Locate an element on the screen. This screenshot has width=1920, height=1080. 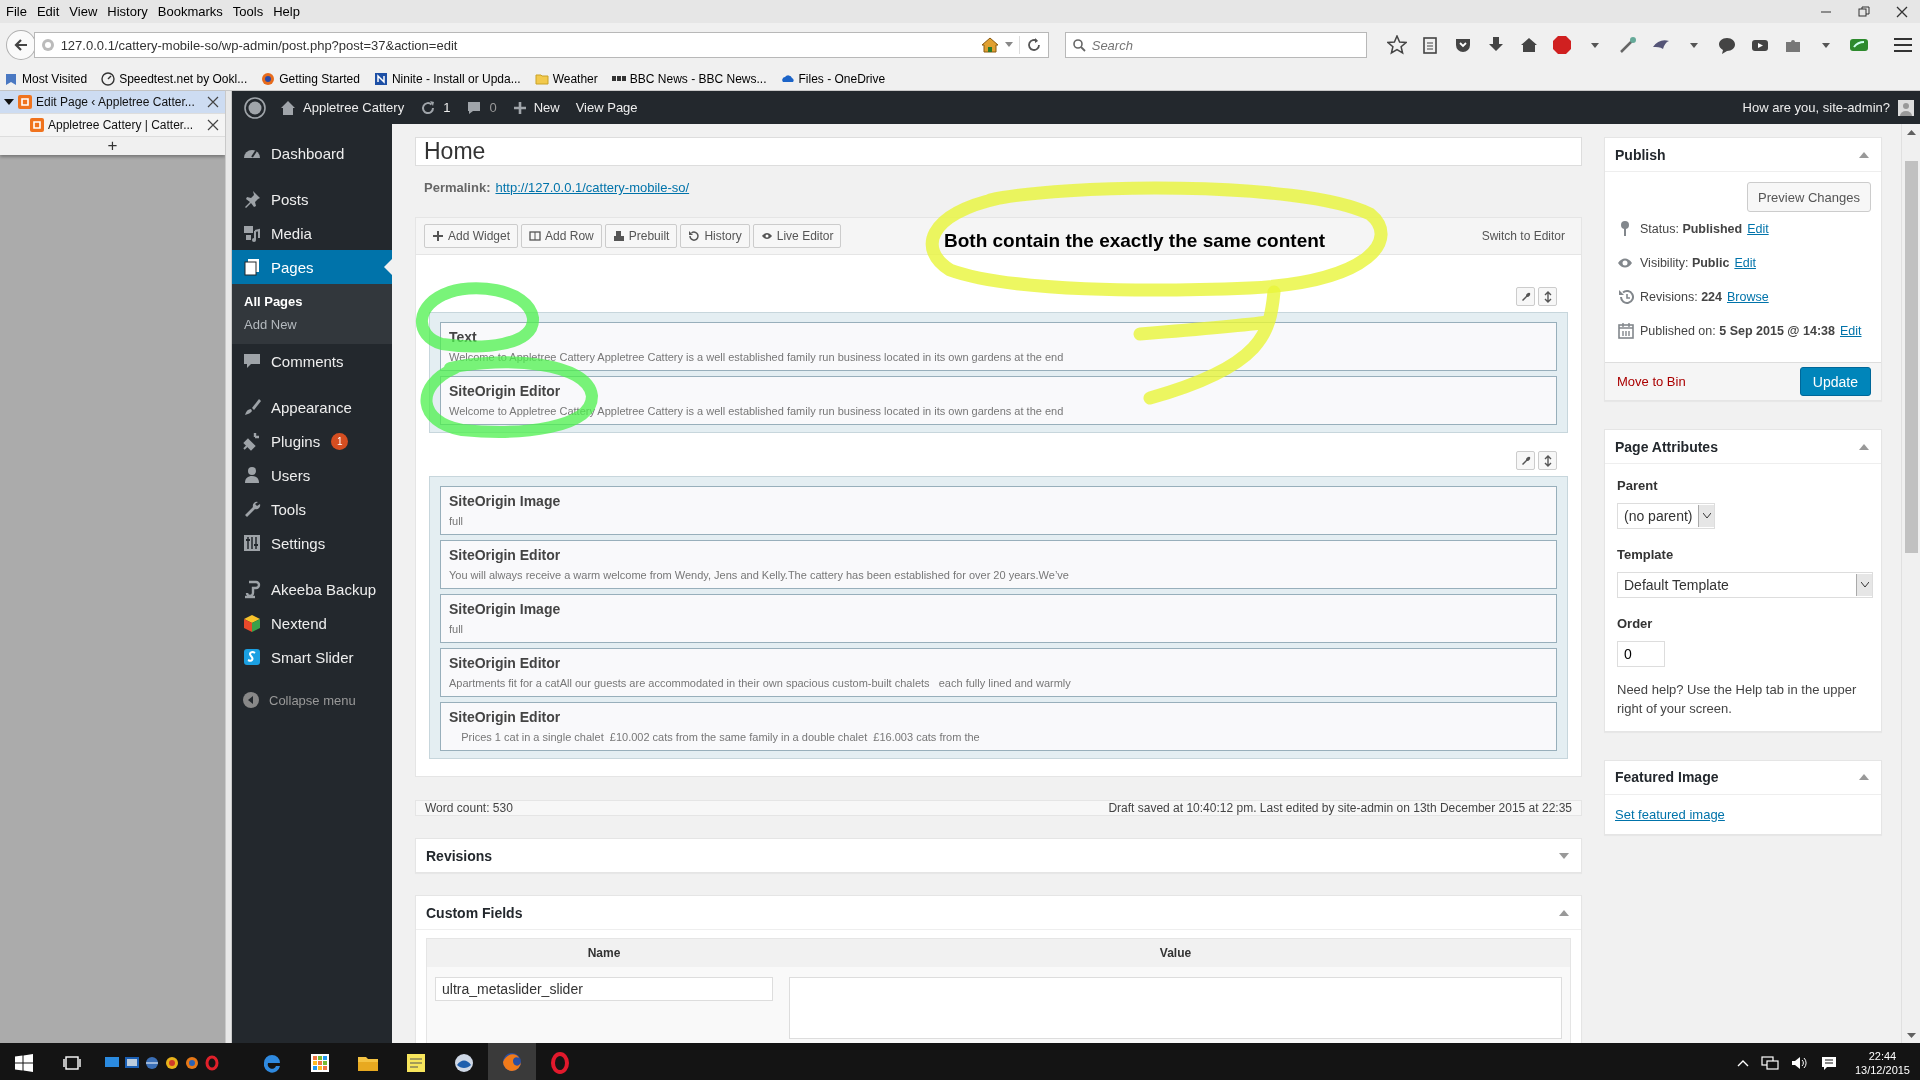
help-text: Need help? Use the Help tab in the upper right of your screen. is located at coordinates (1737, 699).